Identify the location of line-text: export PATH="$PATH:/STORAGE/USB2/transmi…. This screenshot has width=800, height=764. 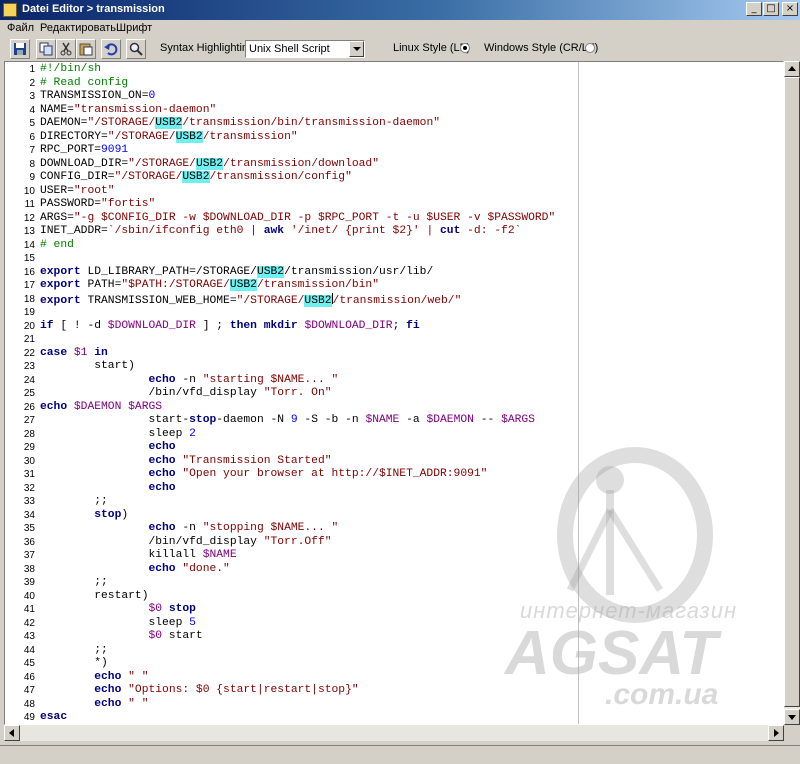
(209, 286).